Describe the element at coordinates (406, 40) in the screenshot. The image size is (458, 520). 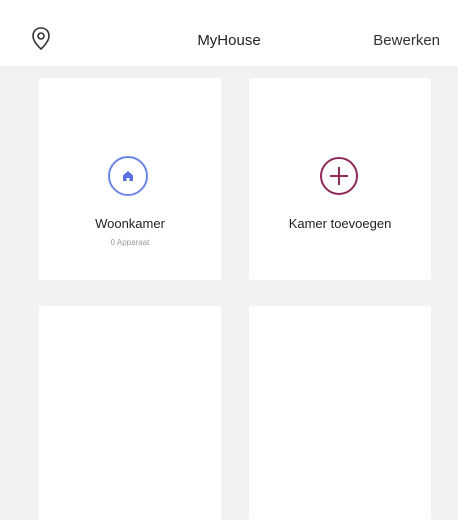
I see `edit-button: Bewerken` at that location.